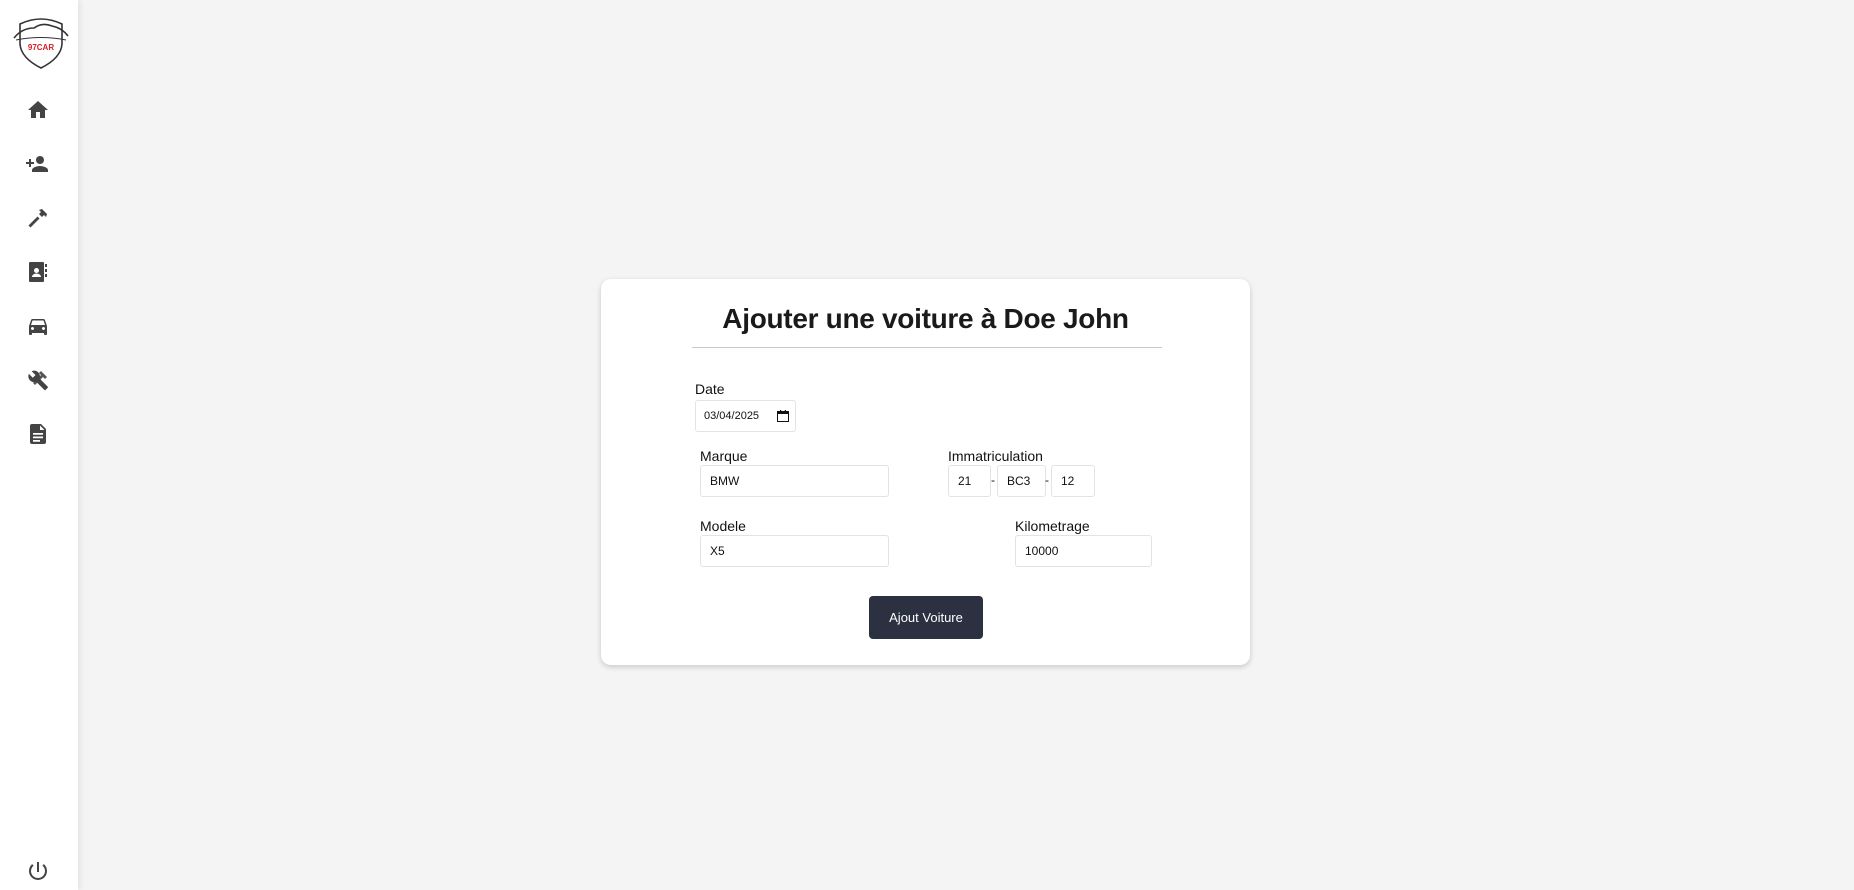 Image resolution: width=1854 pixels, height=890 pixels. I want to click on sidebar-item-interventions, so click(38, 218).